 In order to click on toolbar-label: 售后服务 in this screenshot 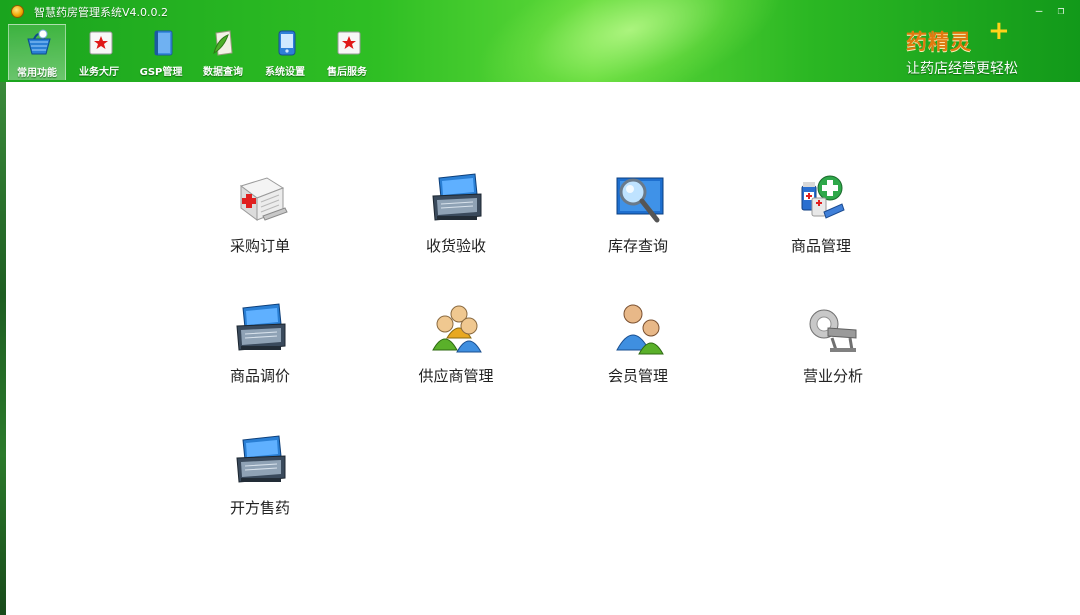, I will do `click(347, 72)`.